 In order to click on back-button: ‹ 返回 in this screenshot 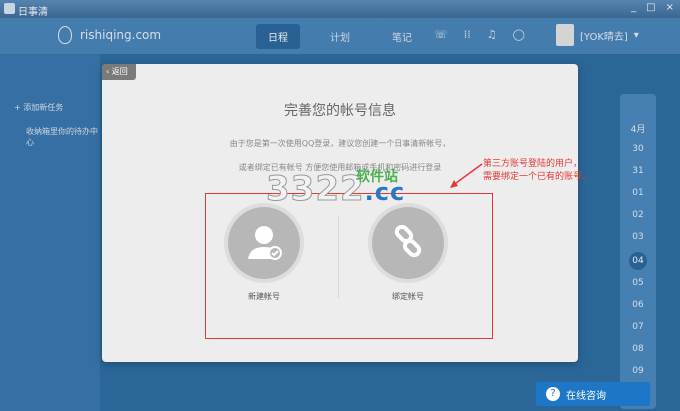, I will do `click(119, 72)`.